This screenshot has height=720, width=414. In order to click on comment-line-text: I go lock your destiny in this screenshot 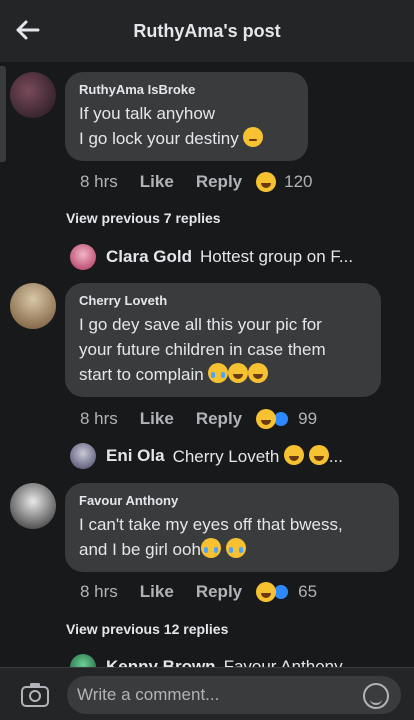, I will do `click(159, 138)`.